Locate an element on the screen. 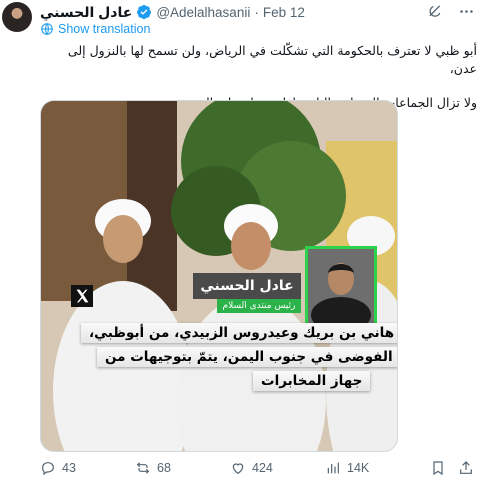 The height and width of the screenshot is (482, 489). views-count: 14K is located at coordinates (358, 468).